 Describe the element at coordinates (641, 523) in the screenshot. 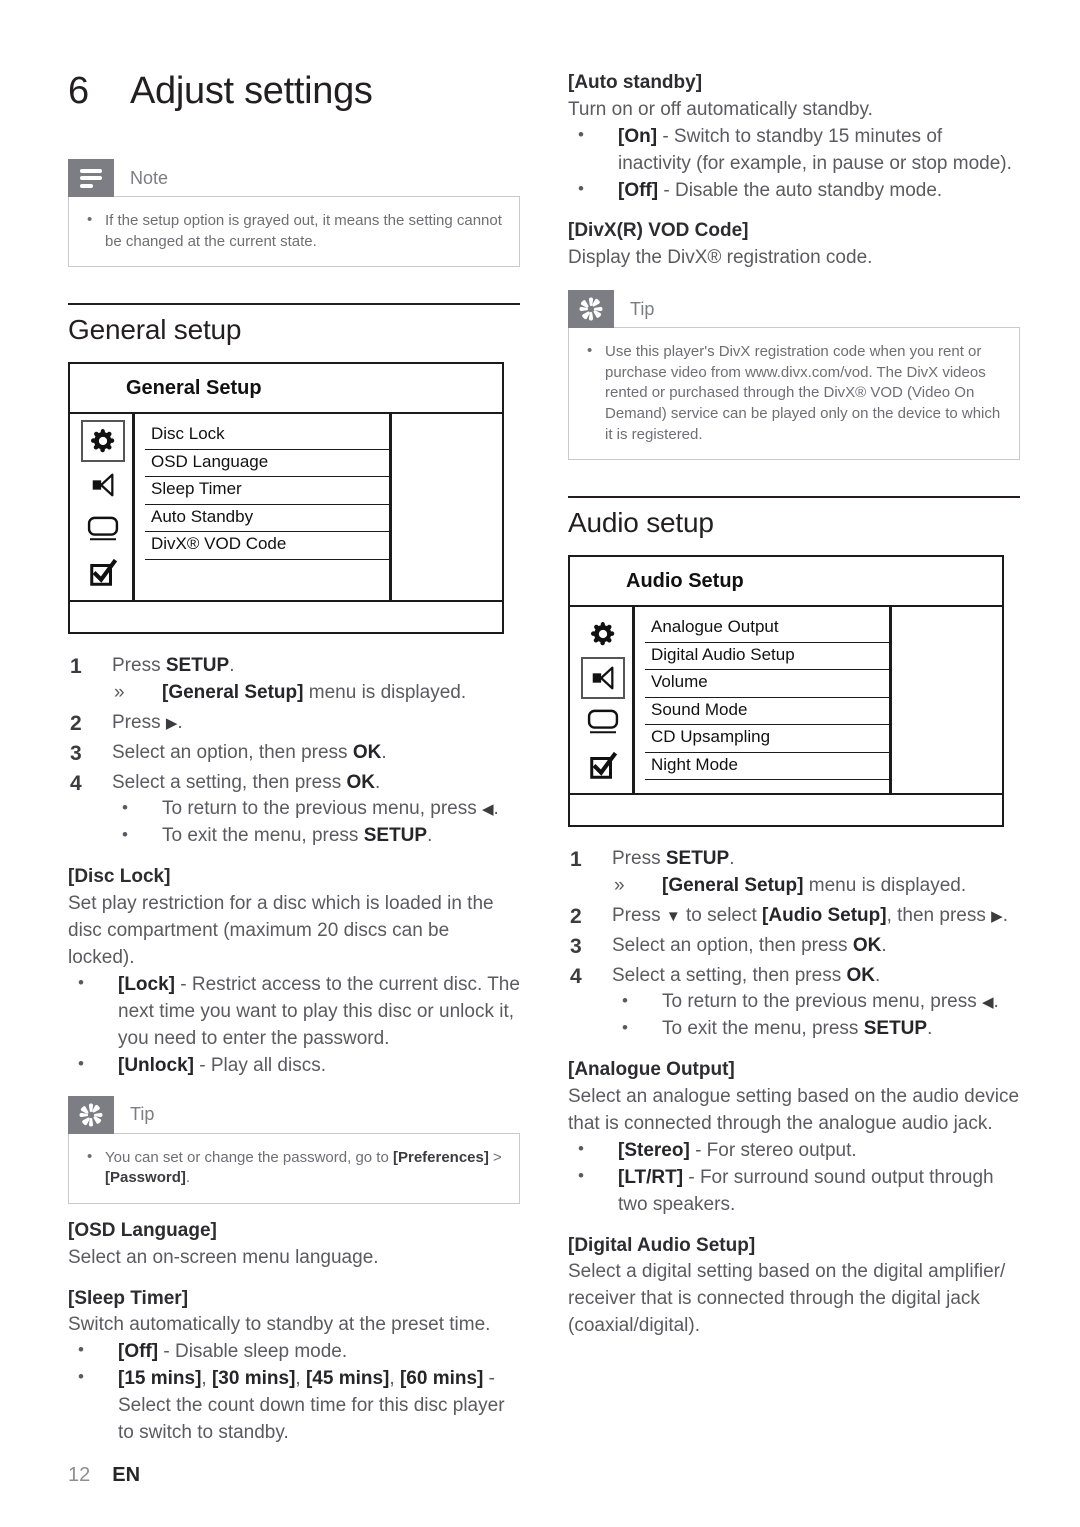

I see `section-title: Audio setup` at that location.